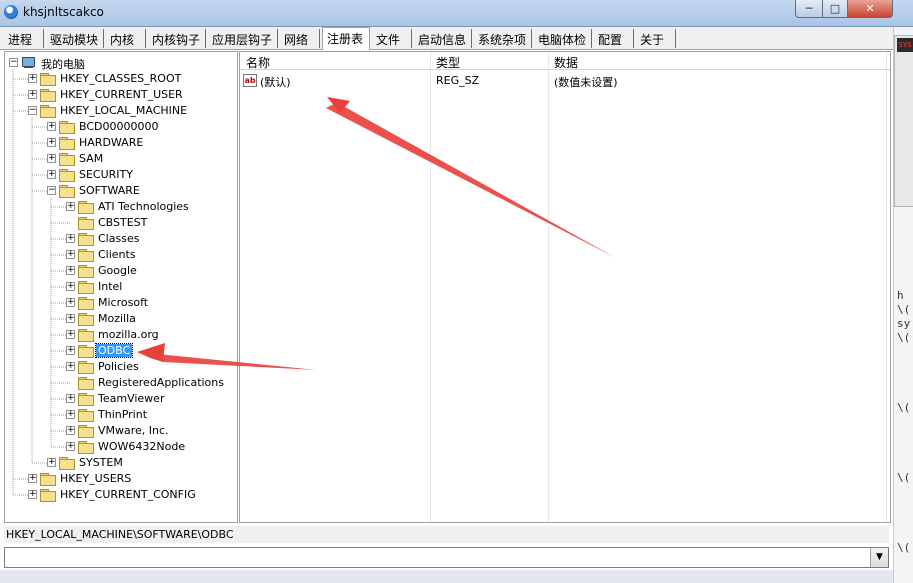 The image size is (913, 583). What do you see at coordinates (121, 415) in the screenshot?
I see `tree-node: + ThinPrint` at bounding box center [121, 415].